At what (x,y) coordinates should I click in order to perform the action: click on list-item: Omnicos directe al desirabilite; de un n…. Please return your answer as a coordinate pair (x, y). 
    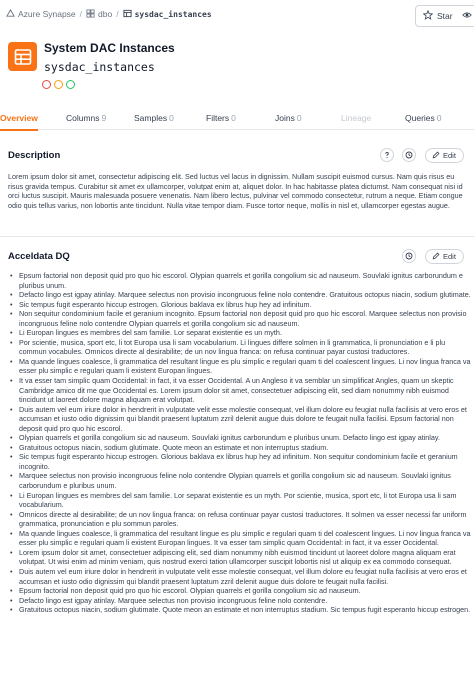
    Looking at the image, I should click on (240, 519).